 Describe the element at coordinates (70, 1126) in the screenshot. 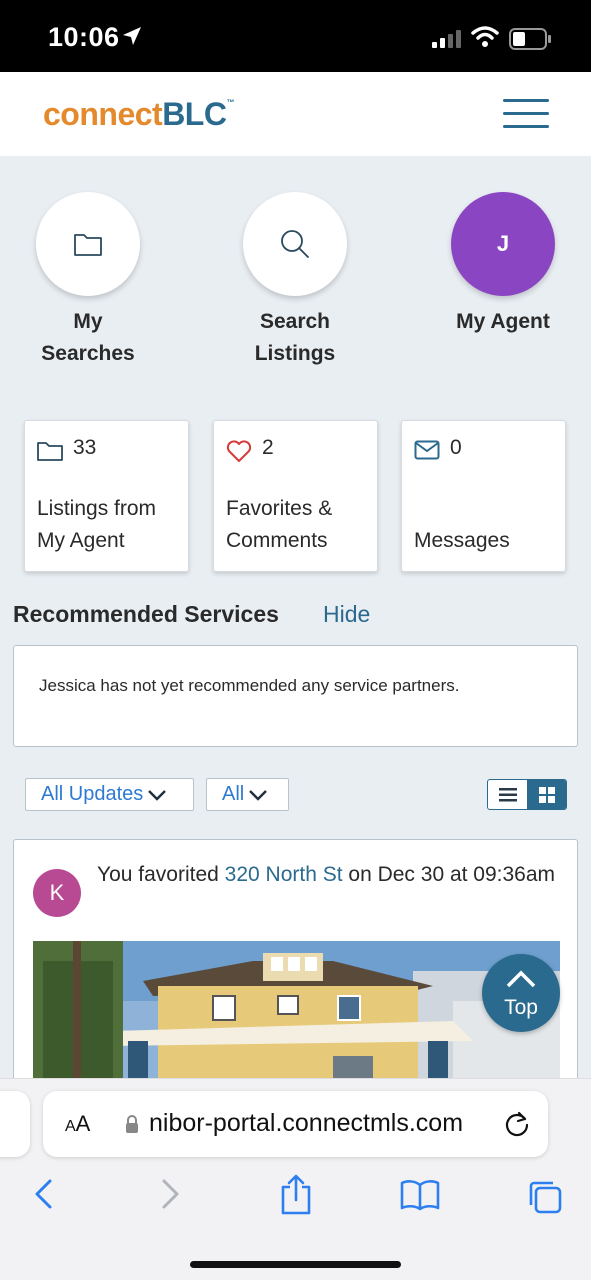

I see `aa-small: A` at that location.